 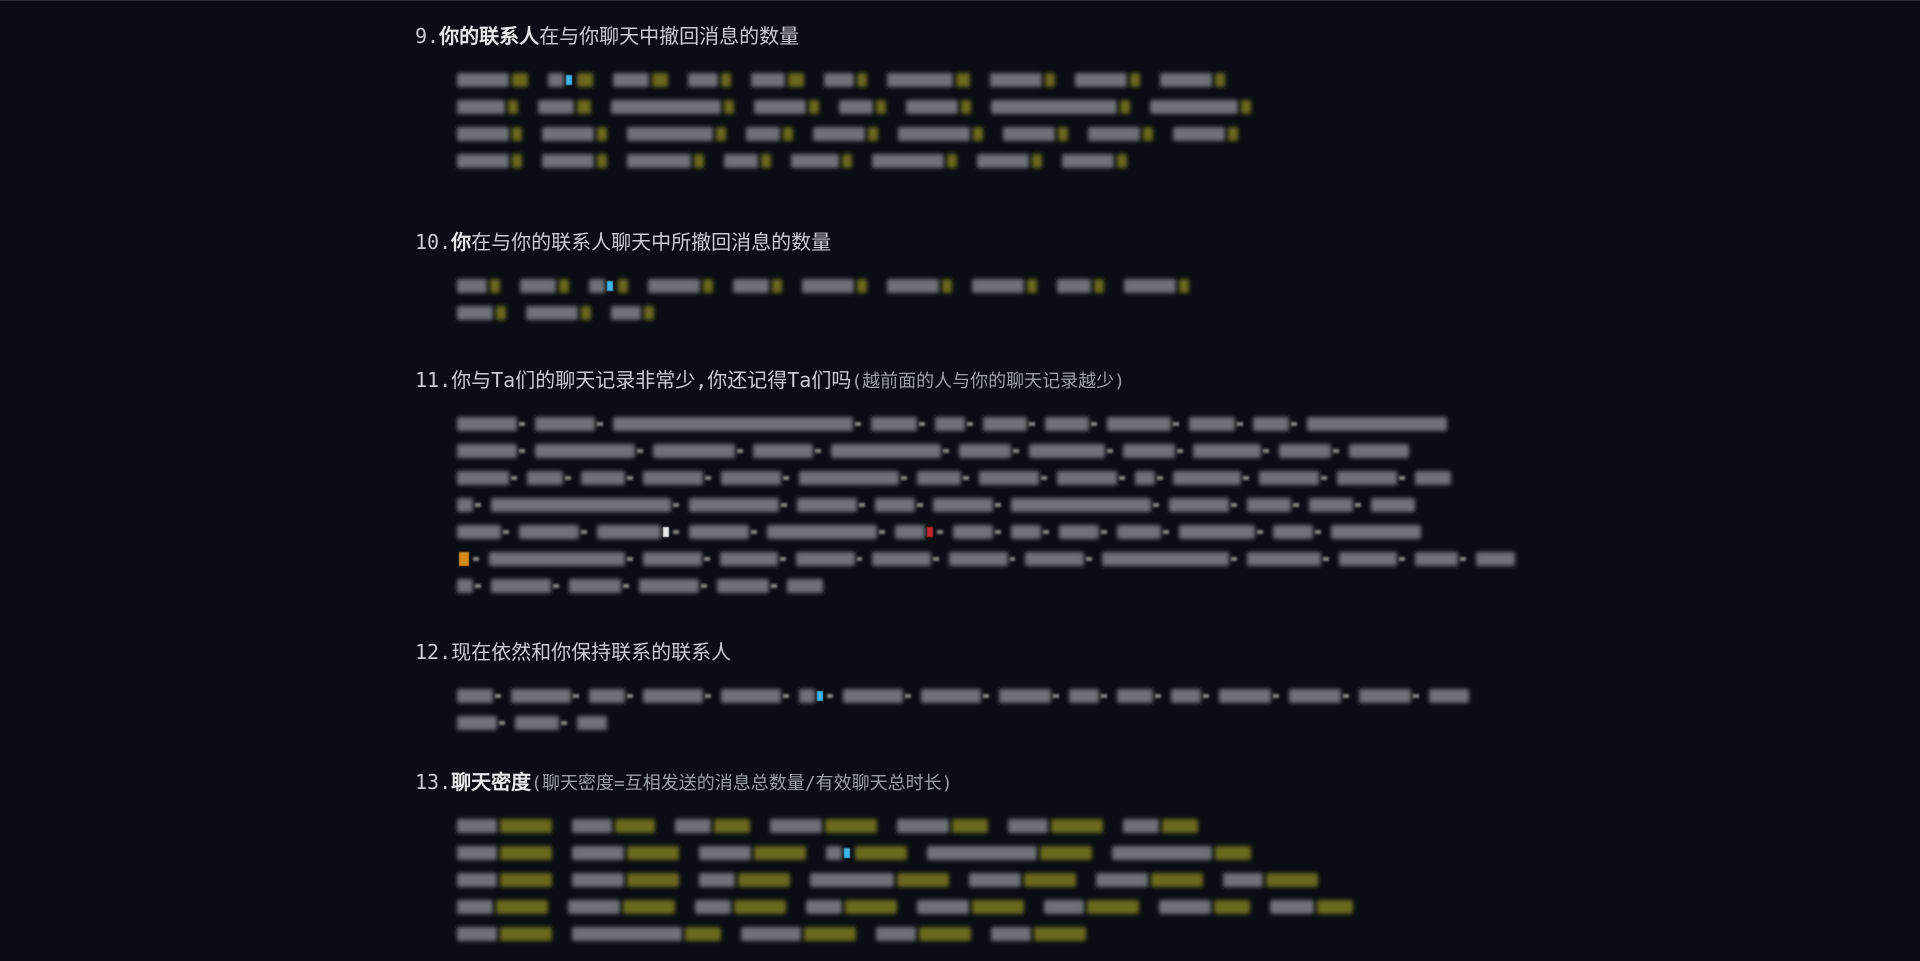 I want to click on section-number: 9., so click(x=427, y=36).